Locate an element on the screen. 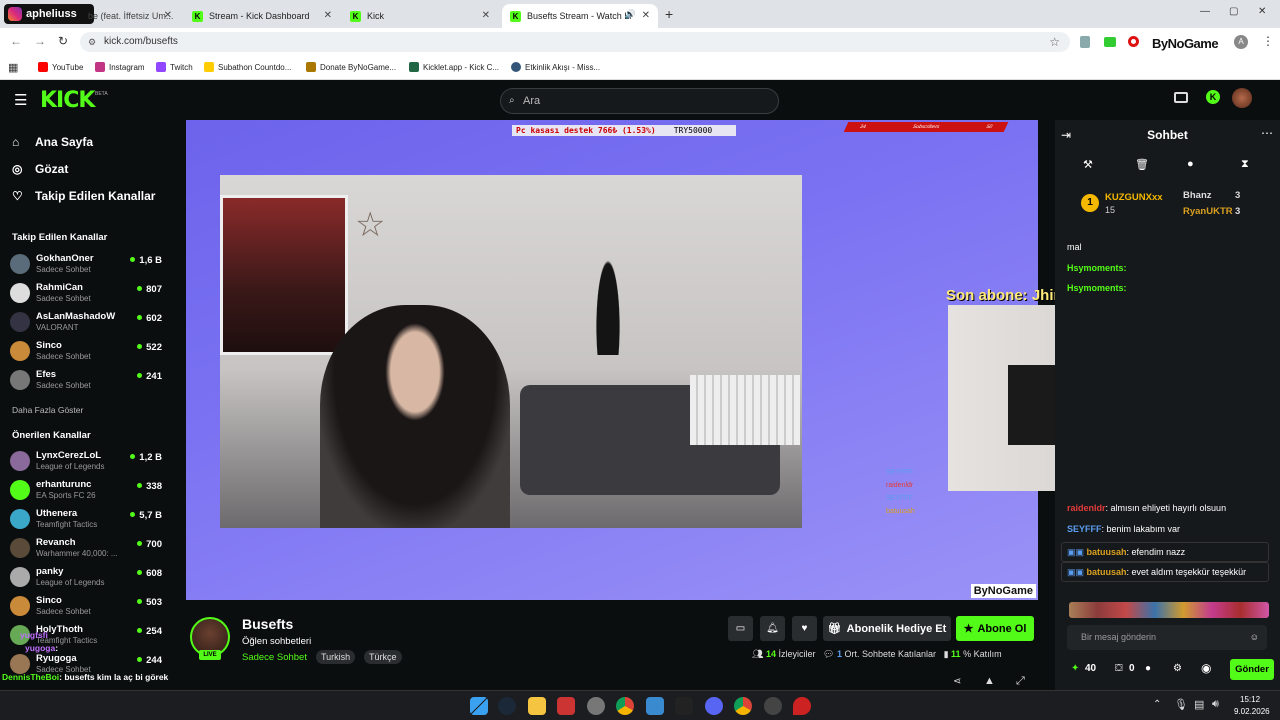  minimize-icon: — is located at coordinates (1205, 11).